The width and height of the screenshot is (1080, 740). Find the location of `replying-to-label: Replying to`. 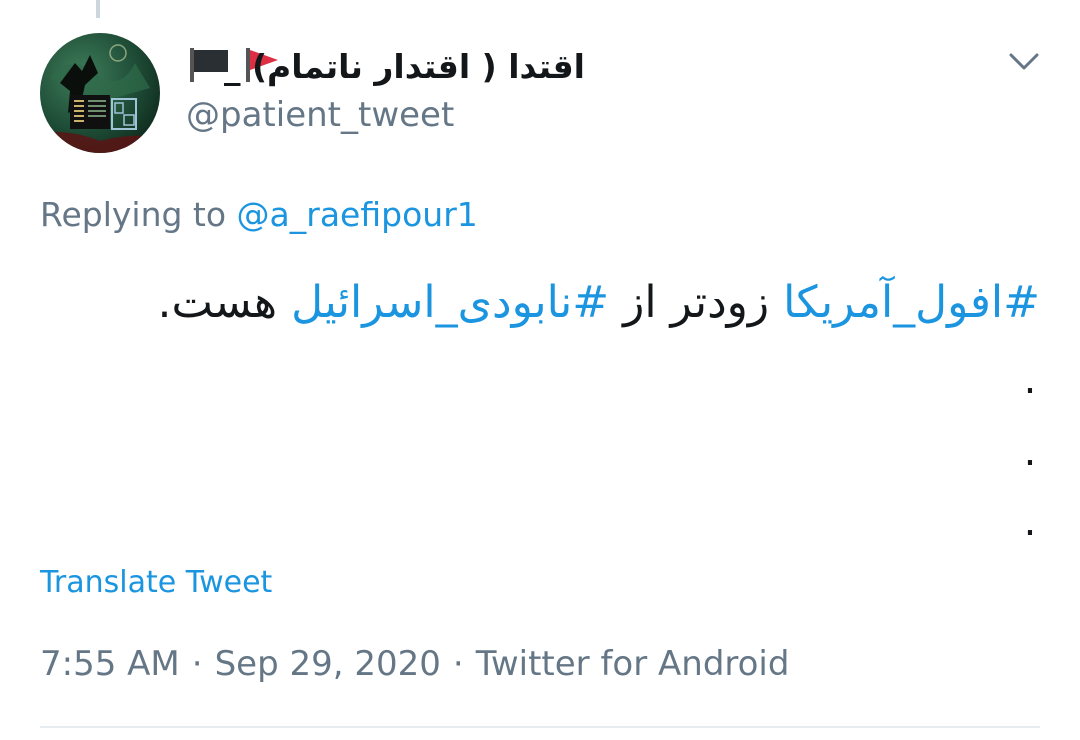

replying-to-label: Replying to is located at coordinates (133, 214).